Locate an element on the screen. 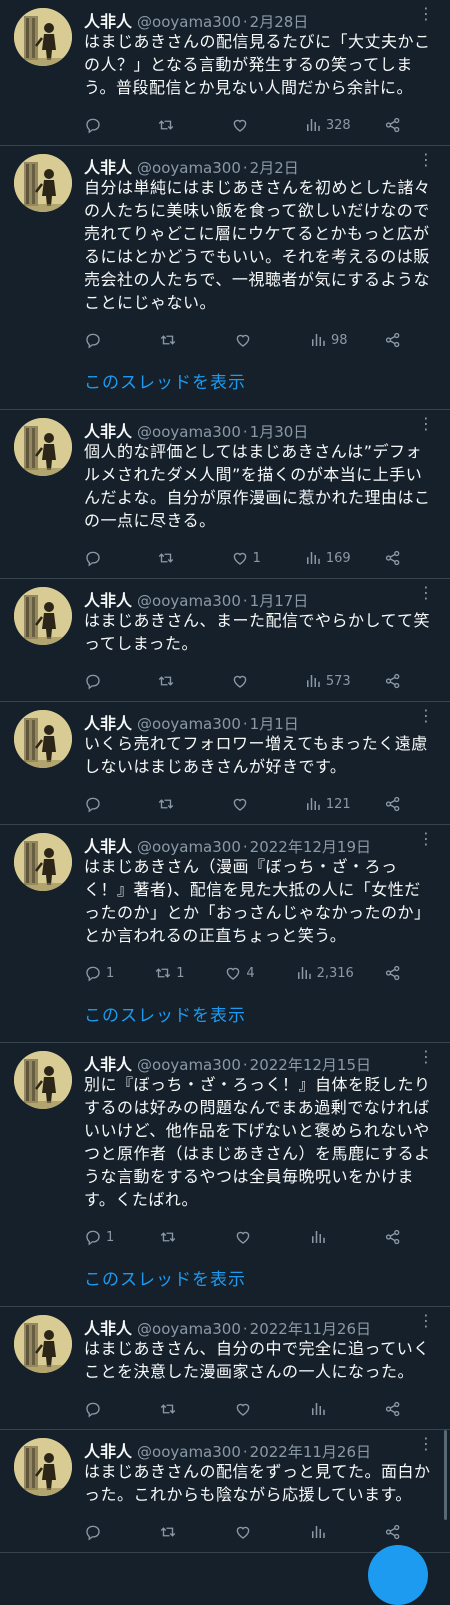  views-button: 121 is located at coordinates (327, 804).